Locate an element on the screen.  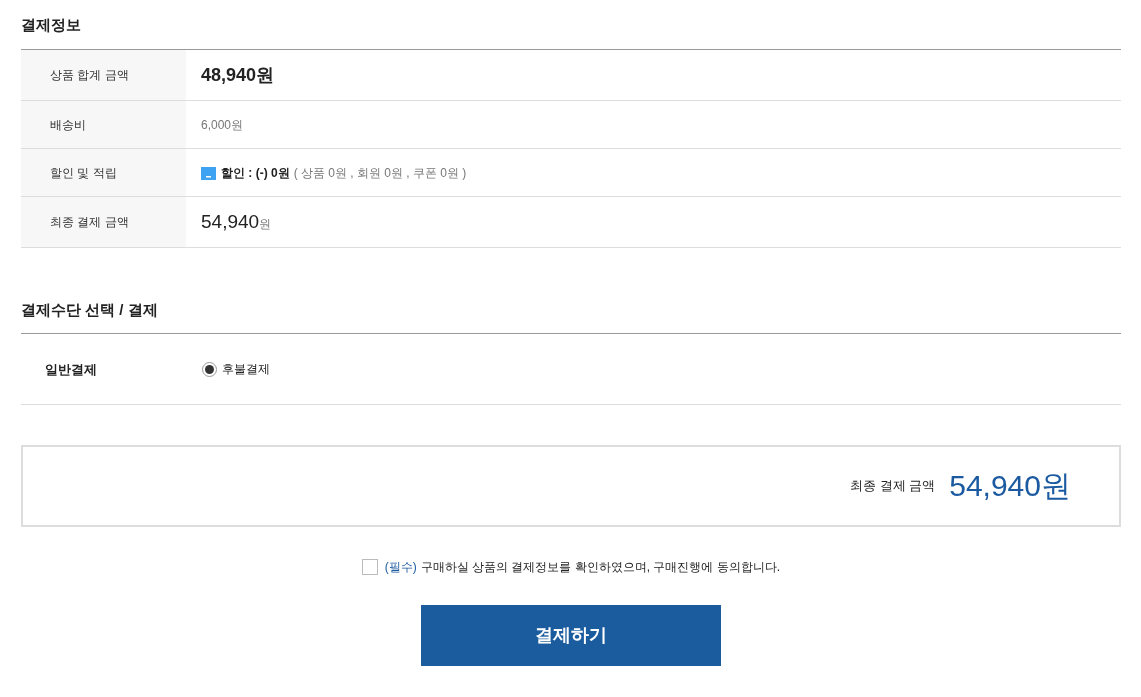
amount-text: 54,940 is located at coordinates (230, 221).